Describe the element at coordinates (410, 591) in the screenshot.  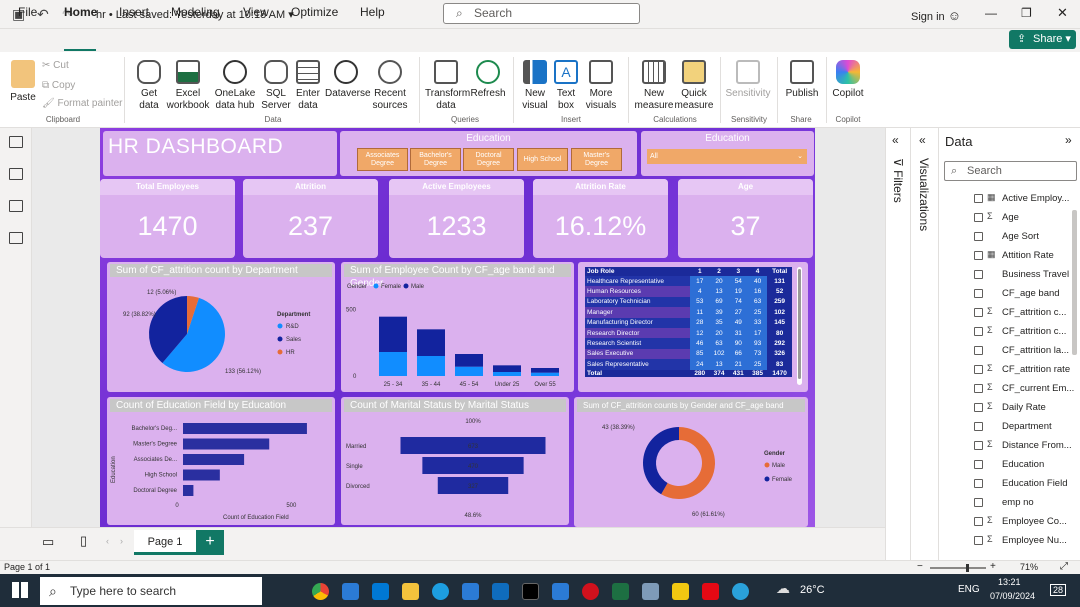
I see `file-explorer-icon` at that location.